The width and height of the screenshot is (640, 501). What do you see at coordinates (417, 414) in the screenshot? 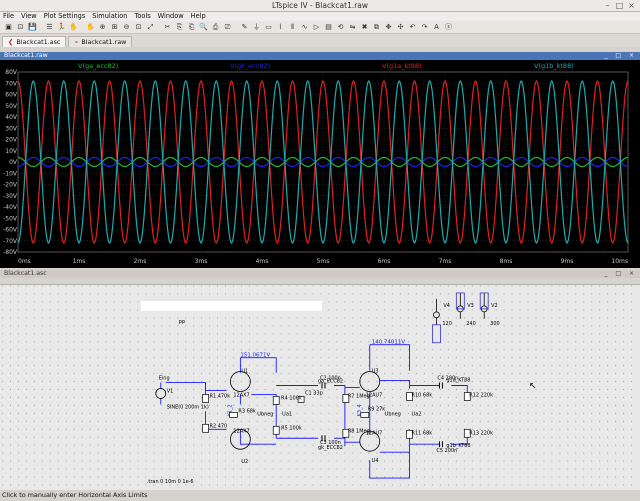
I see `ua2-label: Ua2` at bounding box center [417, 414].